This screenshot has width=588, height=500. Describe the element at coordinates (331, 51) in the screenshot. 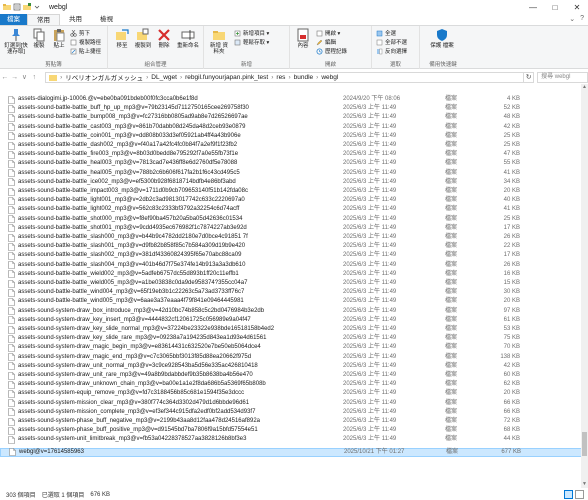

I see `history-button: 歷程記錄` at that location.